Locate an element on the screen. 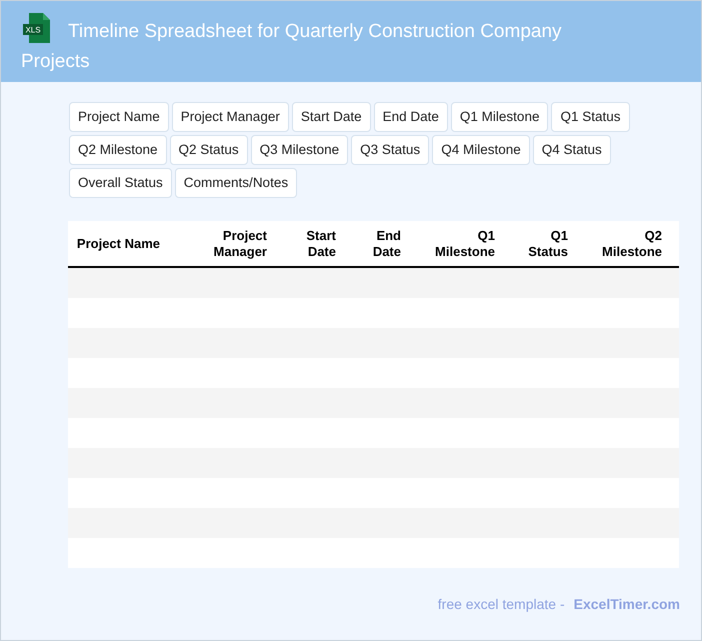  footer-link: ExcelTimer.com is located at coordinates (627, 604).